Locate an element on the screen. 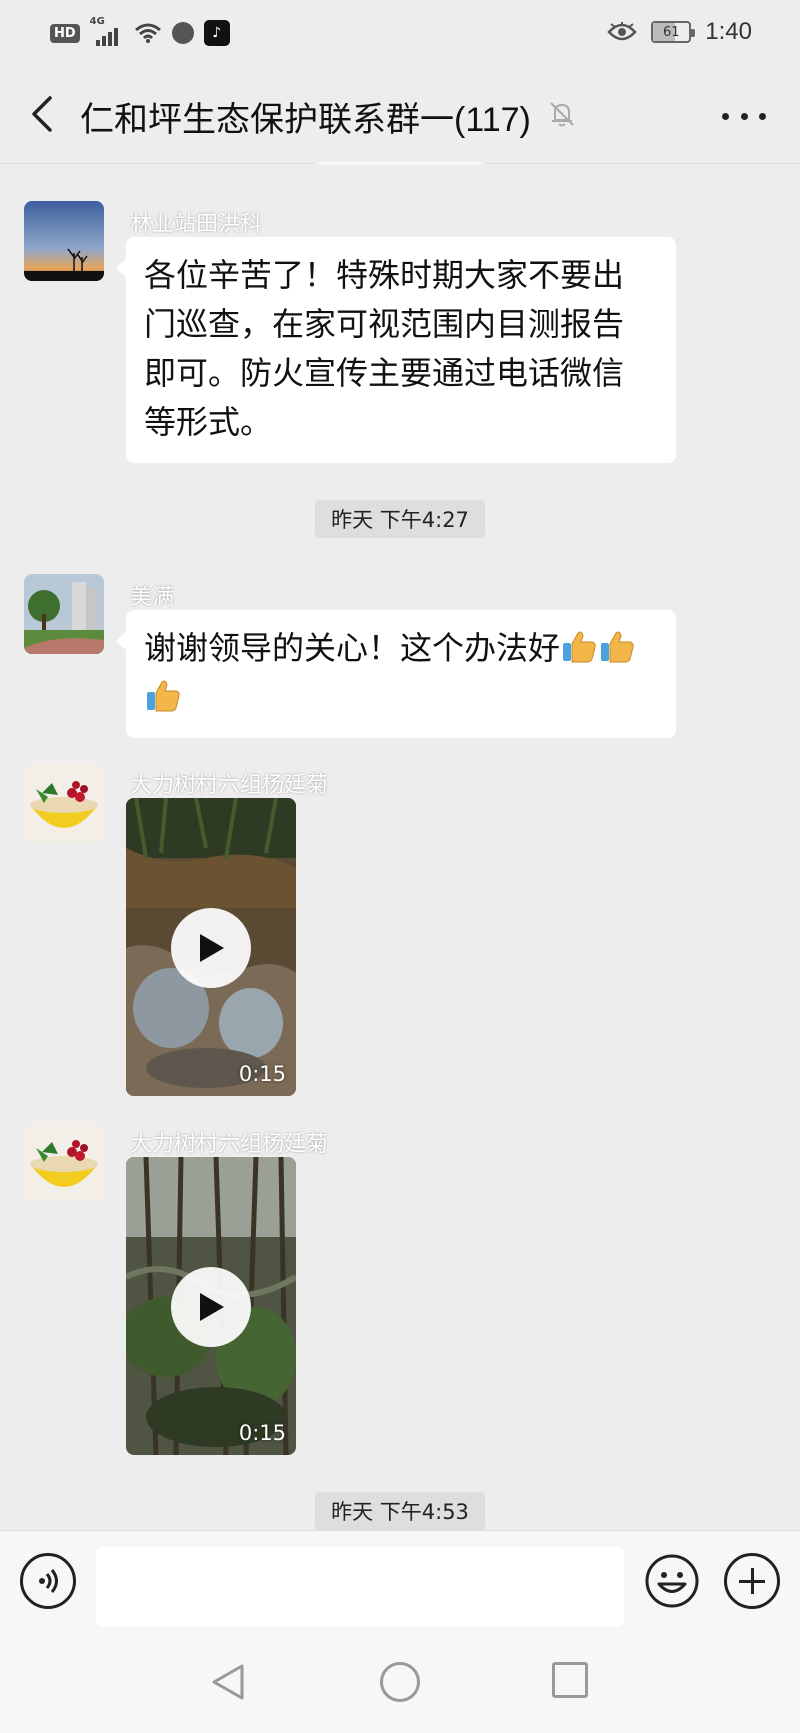 The height and width of the screenshot is (1733, 800). message-line: 即可。防火宣传主要通过电话微信 is located at coordinates (384, 373).